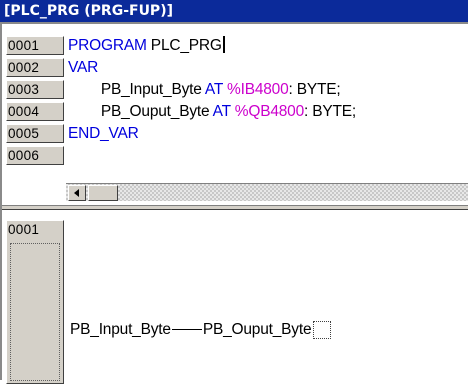 Image resolution: width=468 pixels, height=384 pixels. I want to click on scroll-left-button, so click(77, 193).